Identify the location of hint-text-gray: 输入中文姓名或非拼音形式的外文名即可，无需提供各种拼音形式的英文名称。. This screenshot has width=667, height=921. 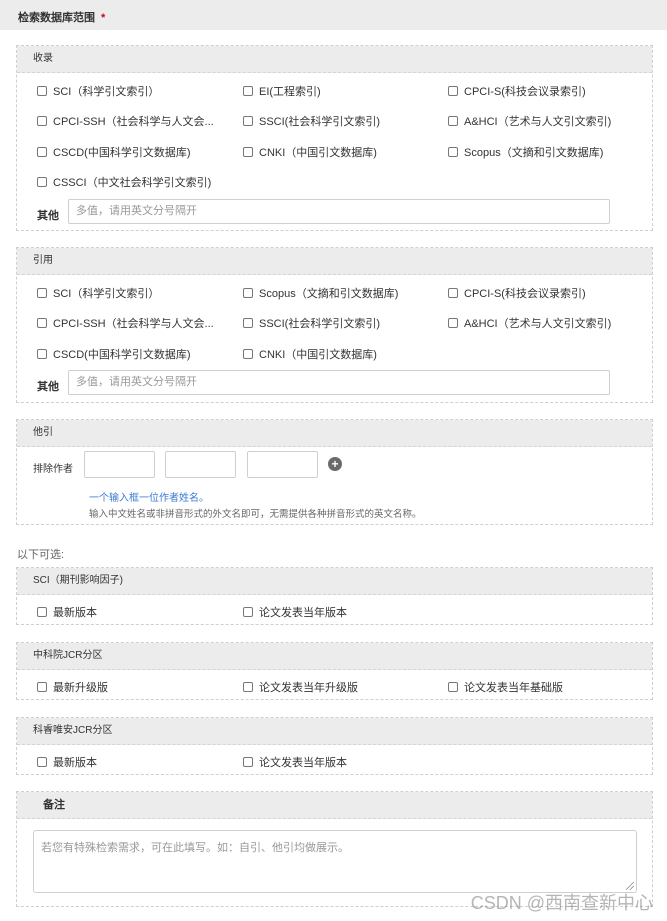
(255, 514).